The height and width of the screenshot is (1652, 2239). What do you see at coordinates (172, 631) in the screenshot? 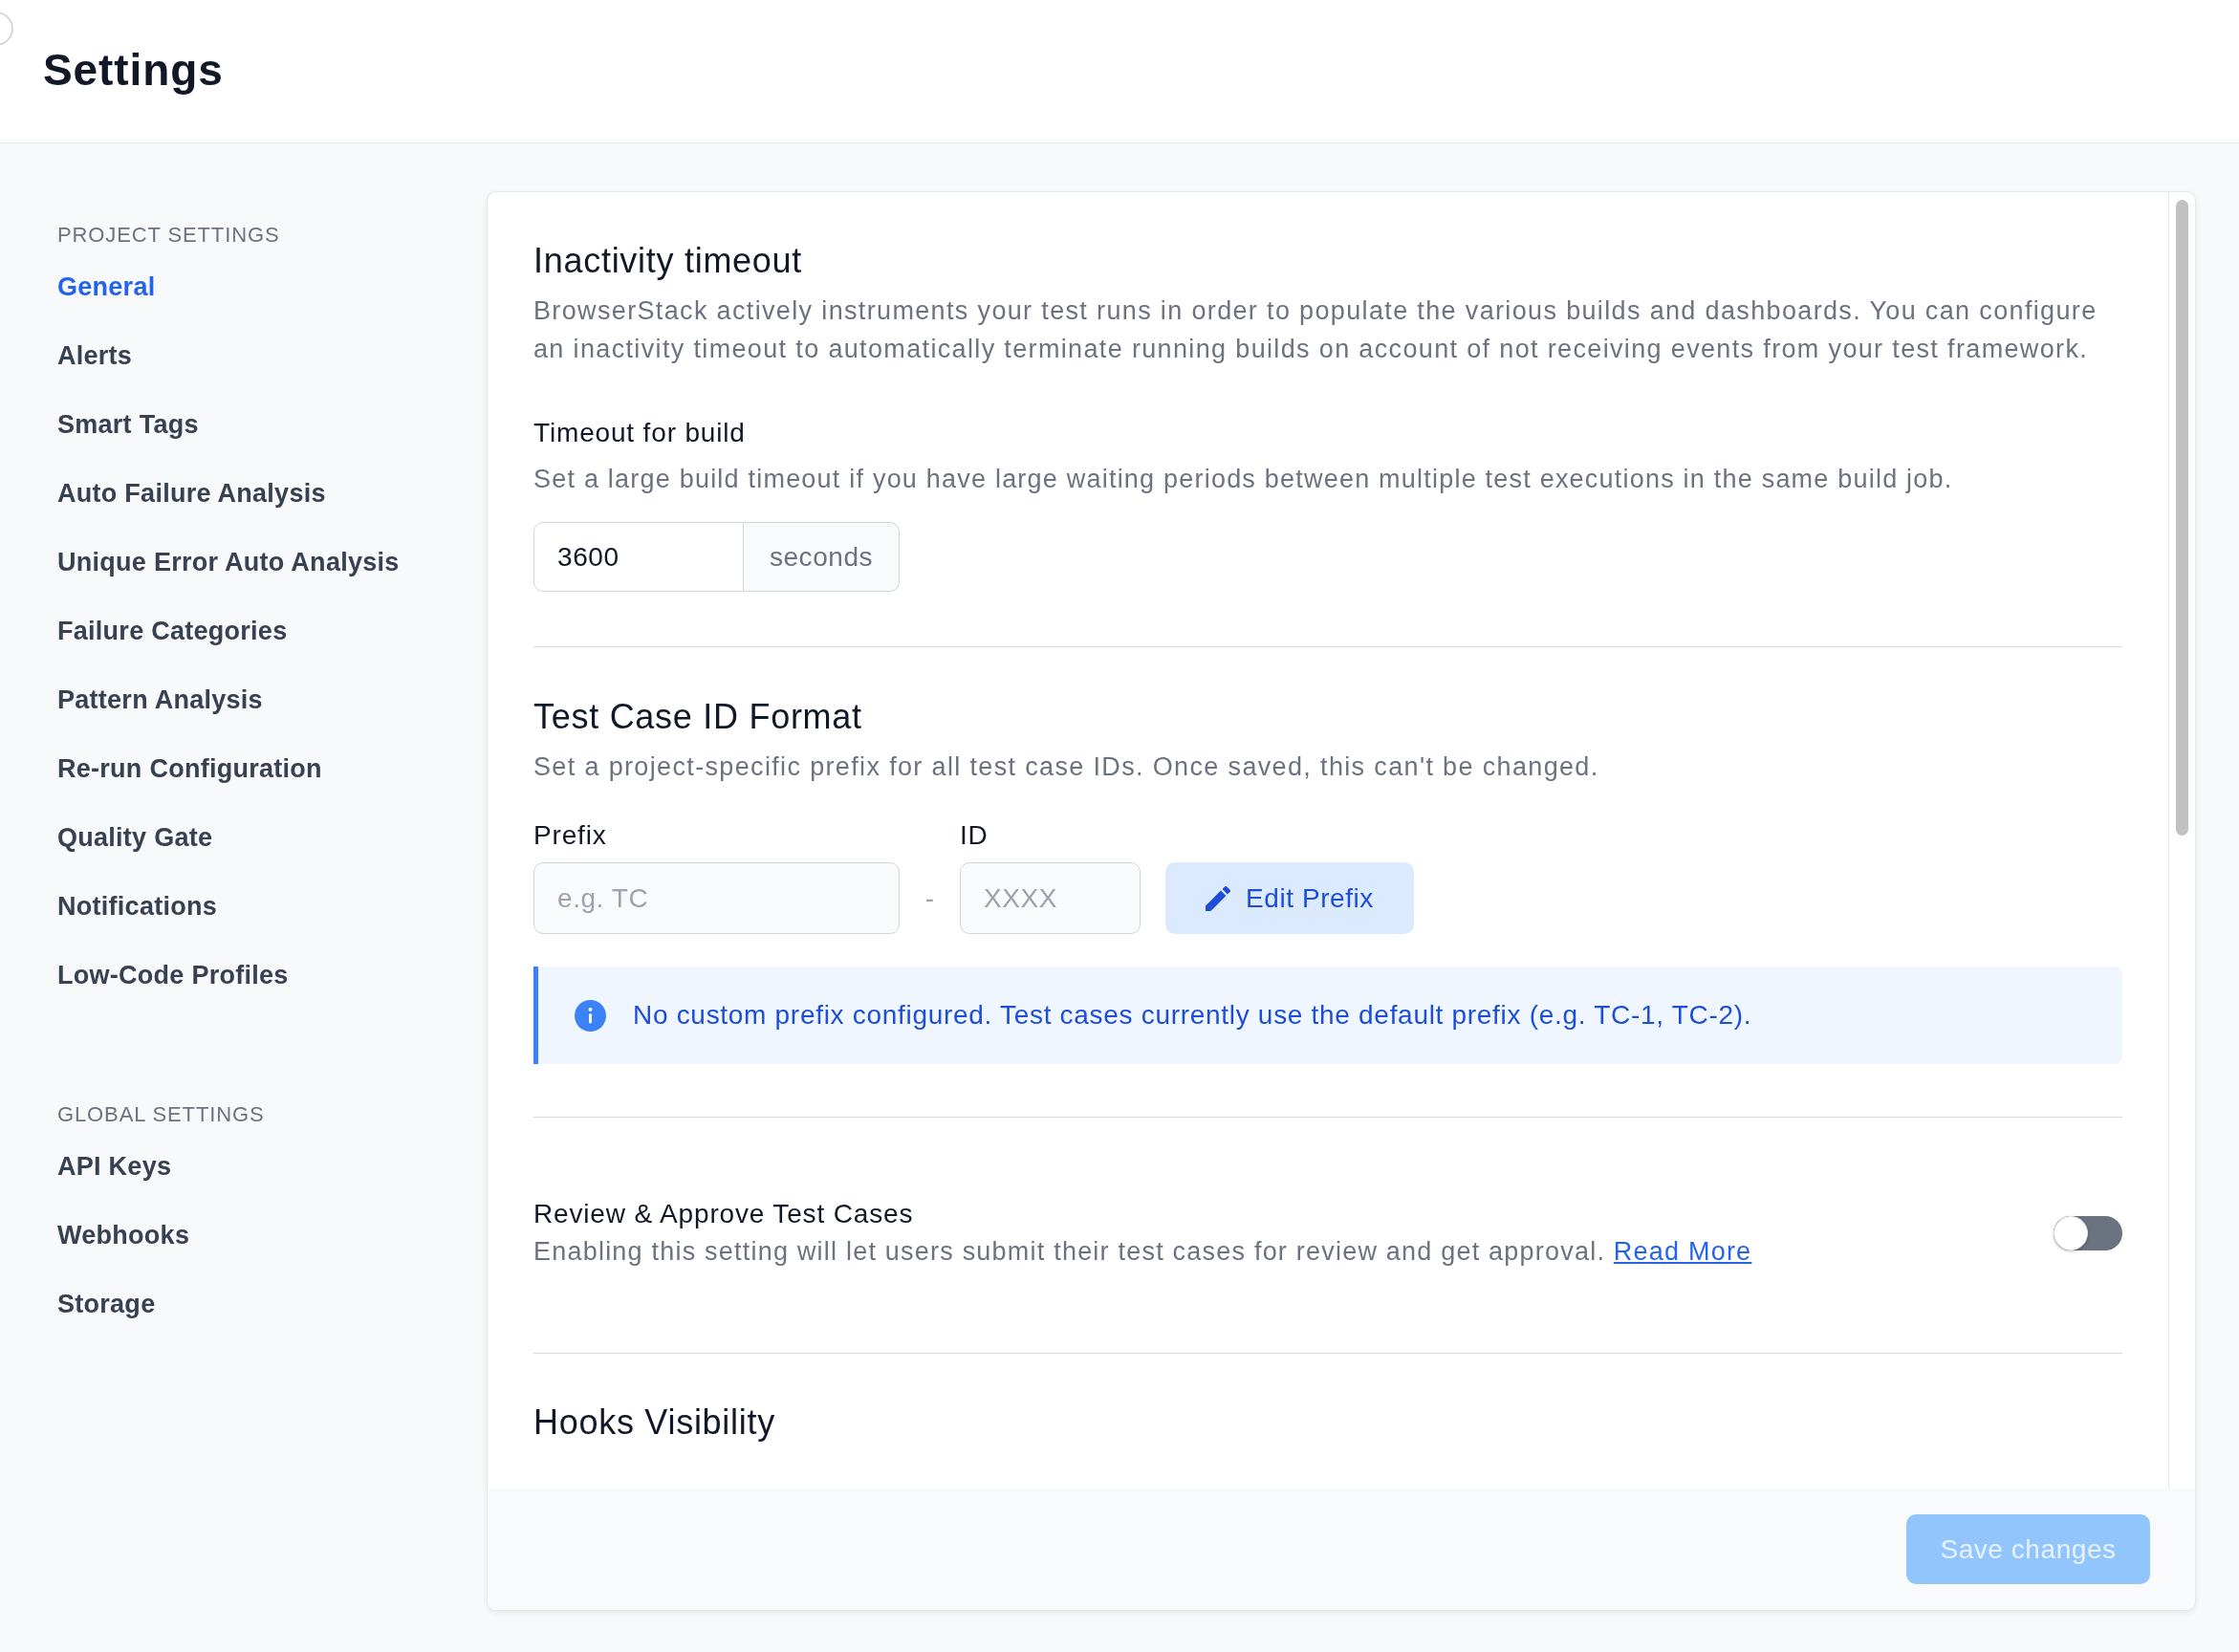
I see `sidebar-item: Failure Categories` at bounding box center [172, 631].